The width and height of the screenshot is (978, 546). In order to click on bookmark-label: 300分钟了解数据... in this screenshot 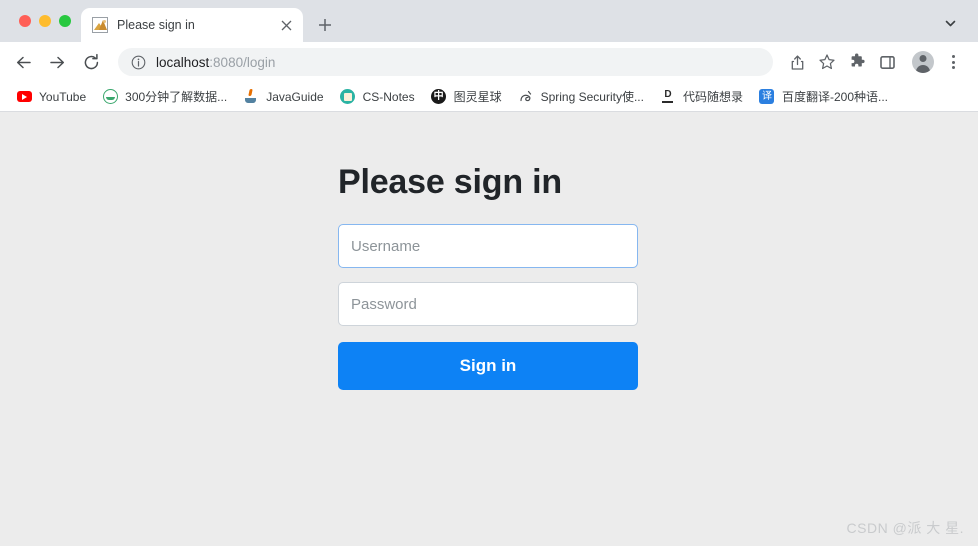, I will do `click(176, 97)`.